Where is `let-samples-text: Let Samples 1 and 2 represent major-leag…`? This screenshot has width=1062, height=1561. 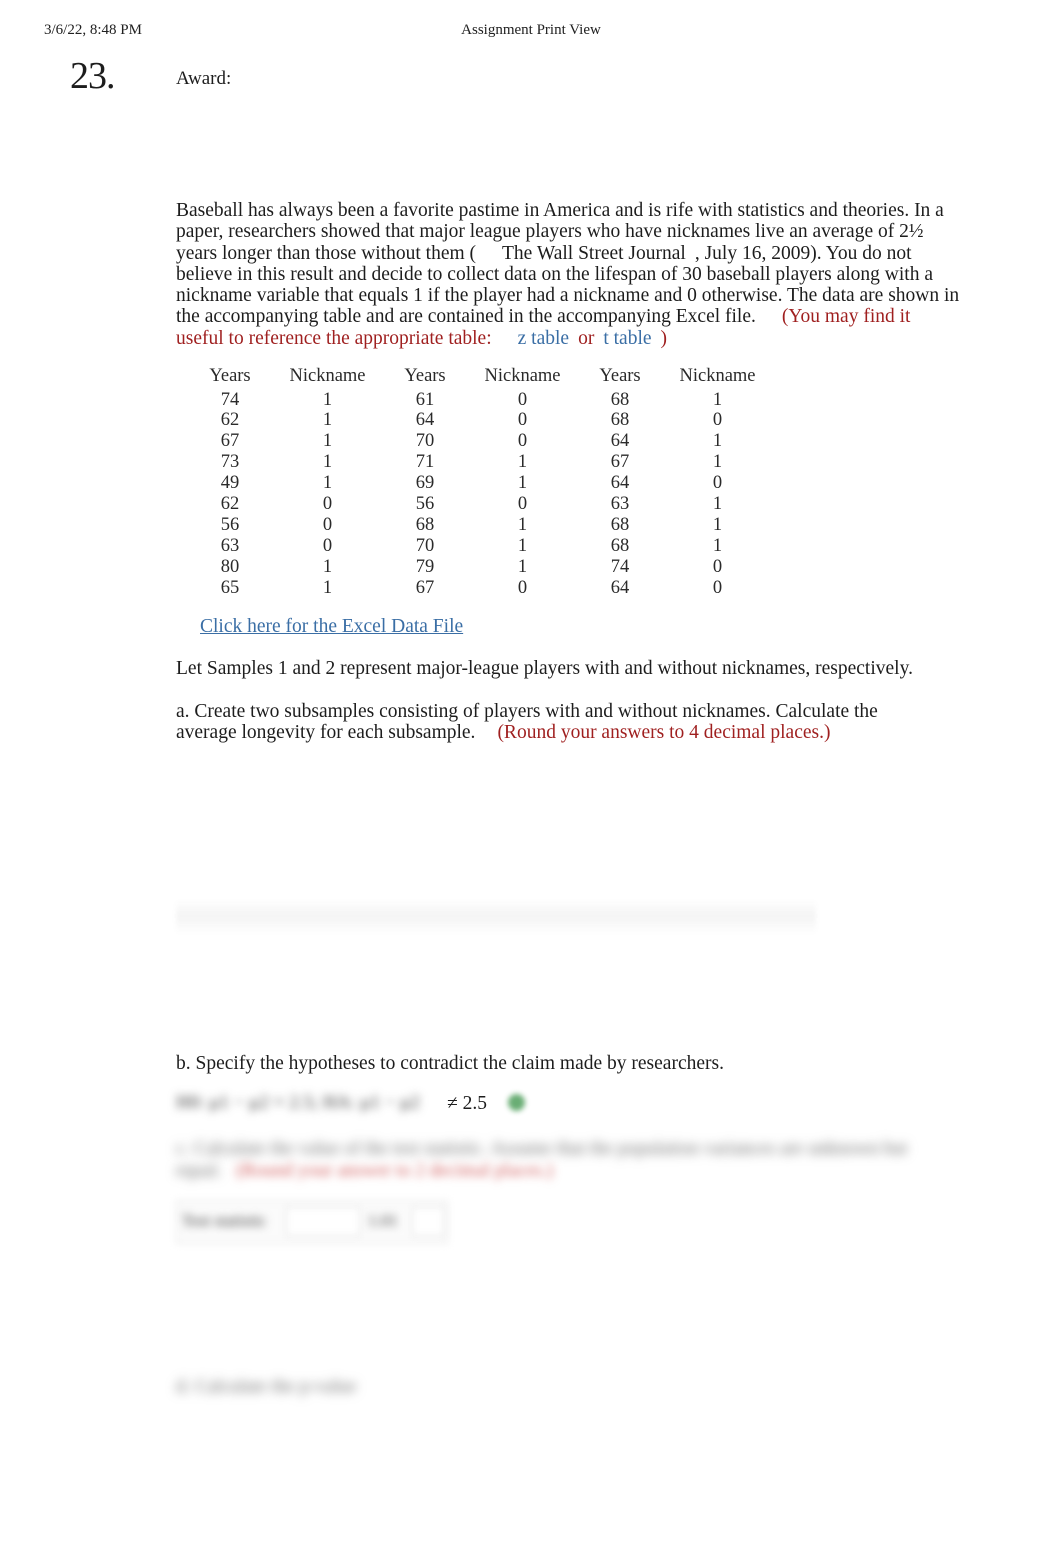
let-samples-text: Let Samples 1 and 2 represent major-leag… is located at coordinates (544, 668).